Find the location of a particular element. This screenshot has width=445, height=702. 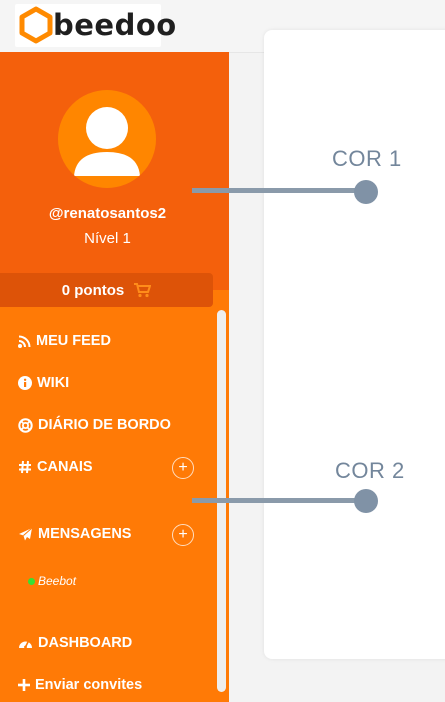

nav-item-diario: DIÁRIO DE BORDO is located at coordinates (94, 425).